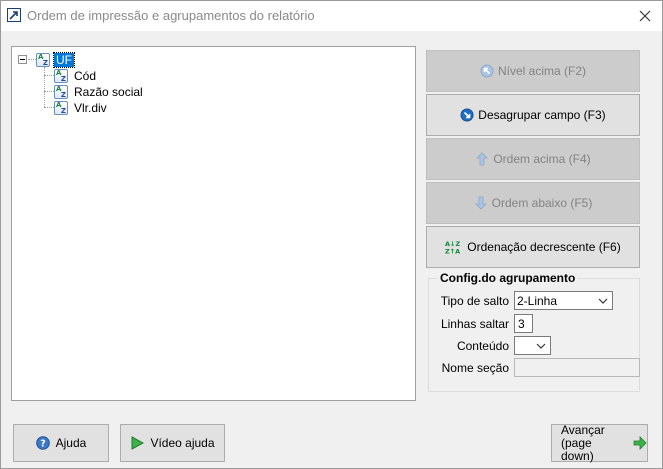 Image resolution: width=663 pixels, height=469 pixels. Describe the element at coordinates (533, 71) in the screenshot. I see `level-up-button: Nível acima (F2)` at that location.